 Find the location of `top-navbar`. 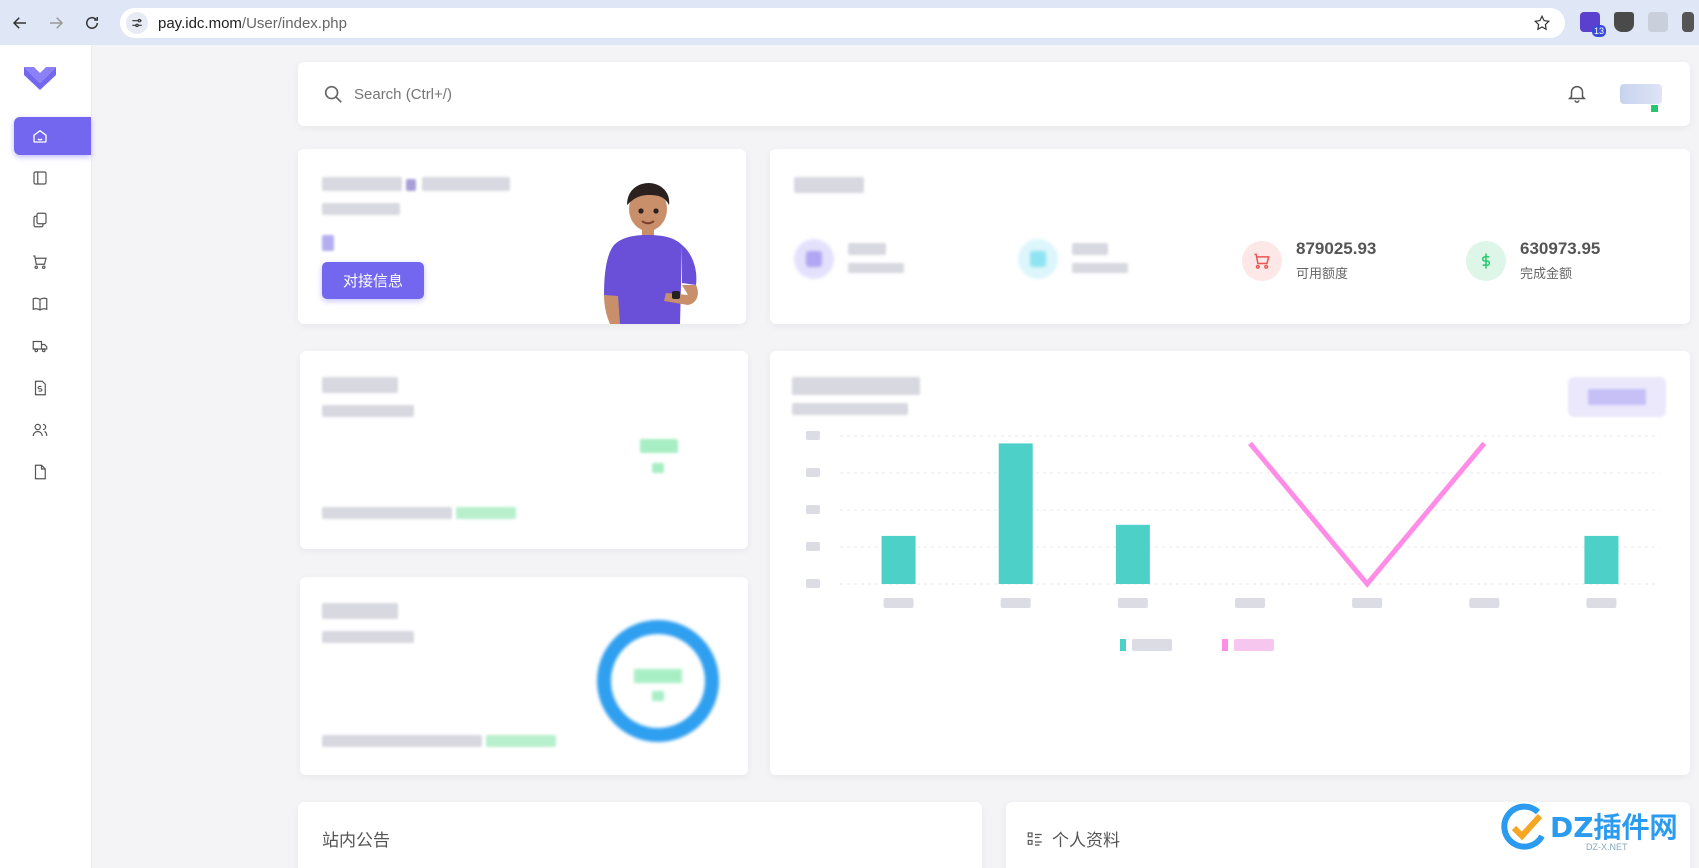

top-navbar is located at coordinates (994, 94).